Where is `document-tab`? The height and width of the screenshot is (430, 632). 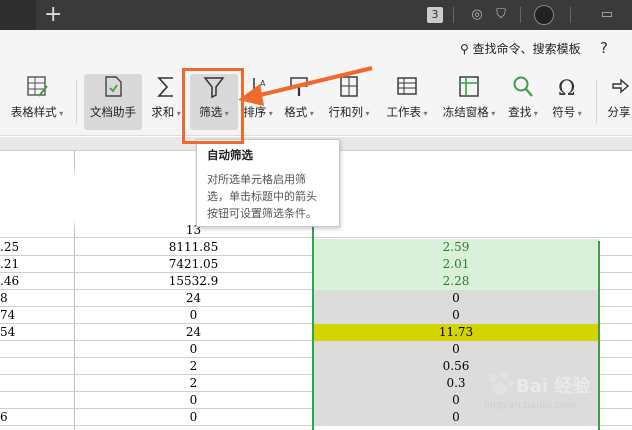
document-tab is located at coordinates (18, 15).